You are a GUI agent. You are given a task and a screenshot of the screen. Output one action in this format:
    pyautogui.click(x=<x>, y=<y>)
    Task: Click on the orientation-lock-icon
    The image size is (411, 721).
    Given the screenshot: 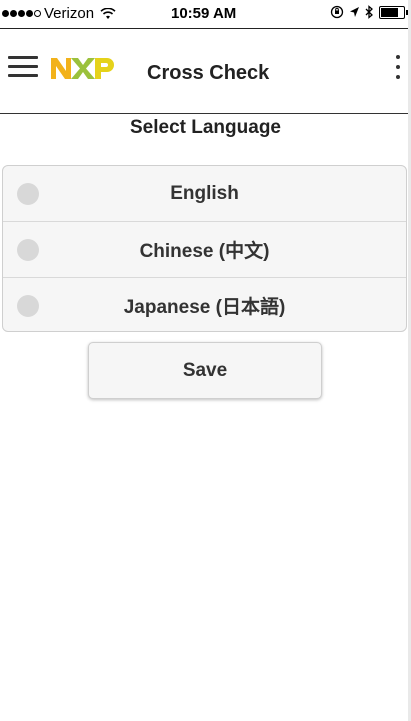 What is the action you would take?
    pyautogui.click(x=337, y=12)
    